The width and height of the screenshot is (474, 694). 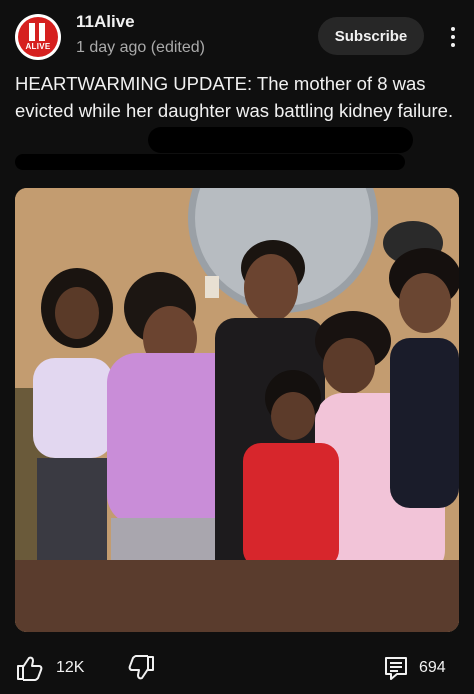 I want to click on comments-button: 694, so click(x=423, y=668).